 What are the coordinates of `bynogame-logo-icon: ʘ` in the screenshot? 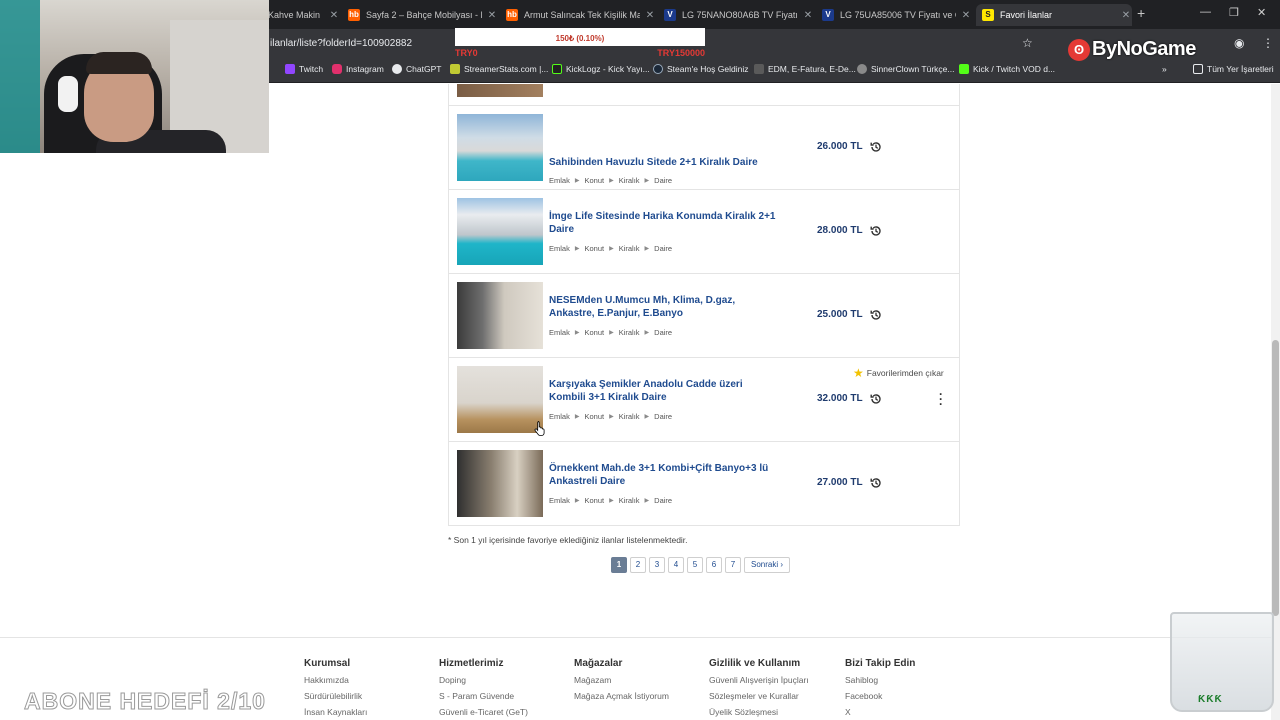 It's located at (1079, 49).